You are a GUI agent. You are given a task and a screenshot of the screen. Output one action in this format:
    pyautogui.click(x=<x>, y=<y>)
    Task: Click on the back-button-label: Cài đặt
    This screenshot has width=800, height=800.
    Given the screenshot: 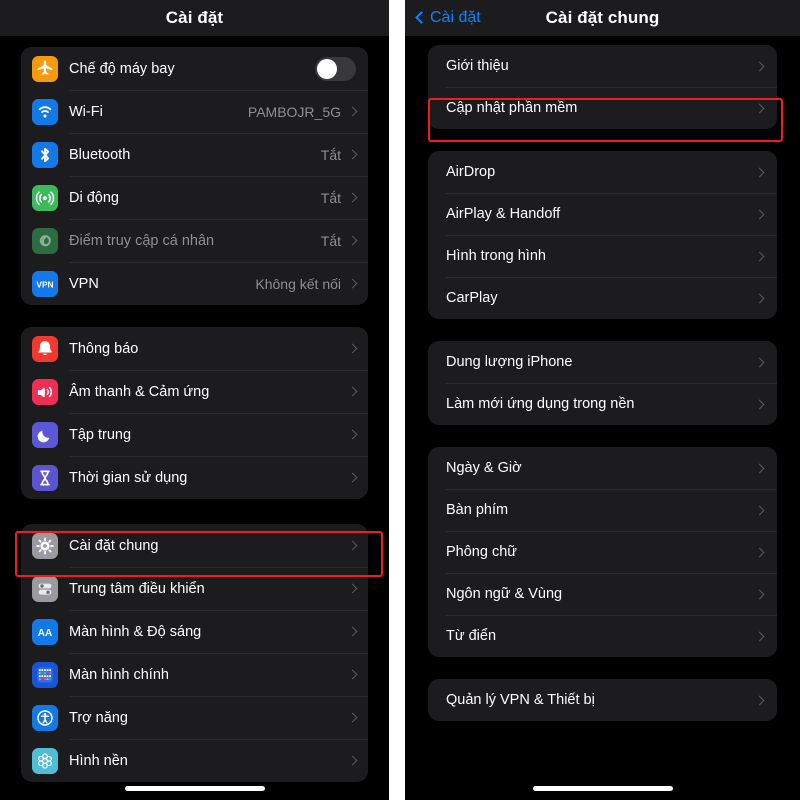 What is the action you would take?
    pyautogui.click(x=455, y=17)
    